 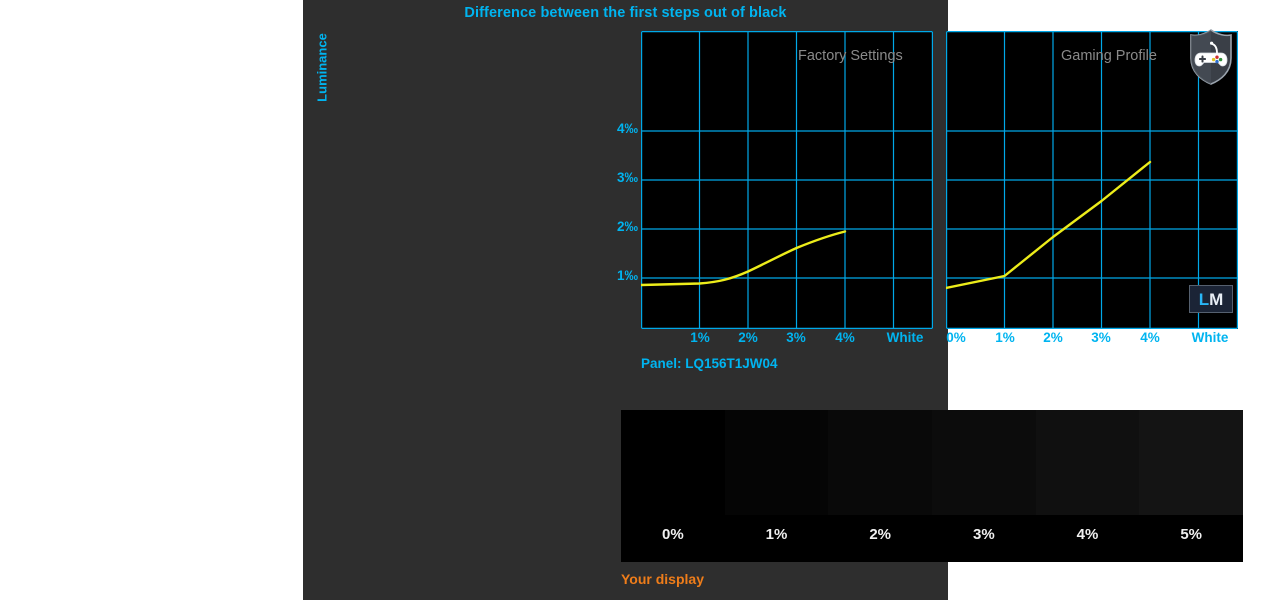 I want to click on x-axis-tick-labels-factory: 1% 2% 3% 4% White, so click(x=787, y=340).